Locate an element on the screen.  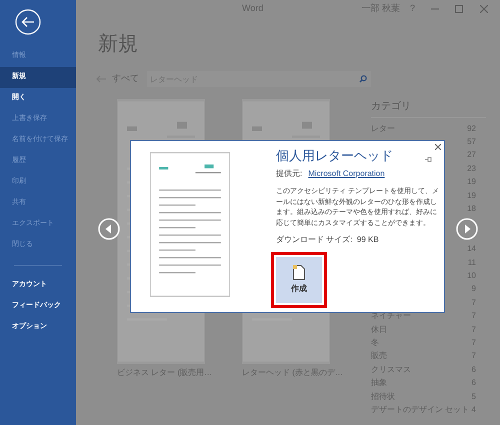
create-button: 作成 is located at coordinates (299, 280).